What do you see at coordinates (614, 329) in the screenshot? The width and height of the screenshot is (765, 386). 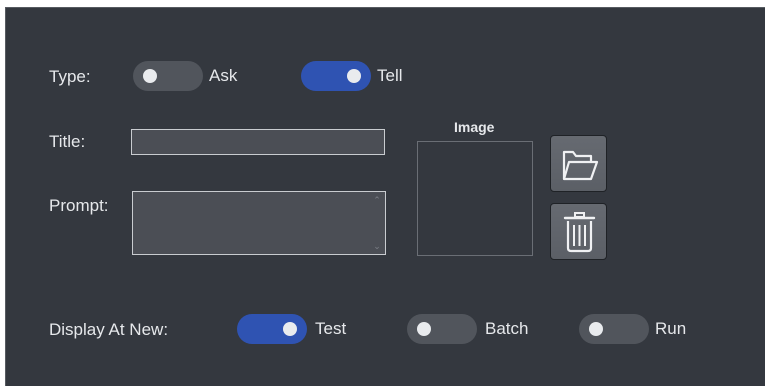 I see `run-toggle` at bounding box center [614, 329].